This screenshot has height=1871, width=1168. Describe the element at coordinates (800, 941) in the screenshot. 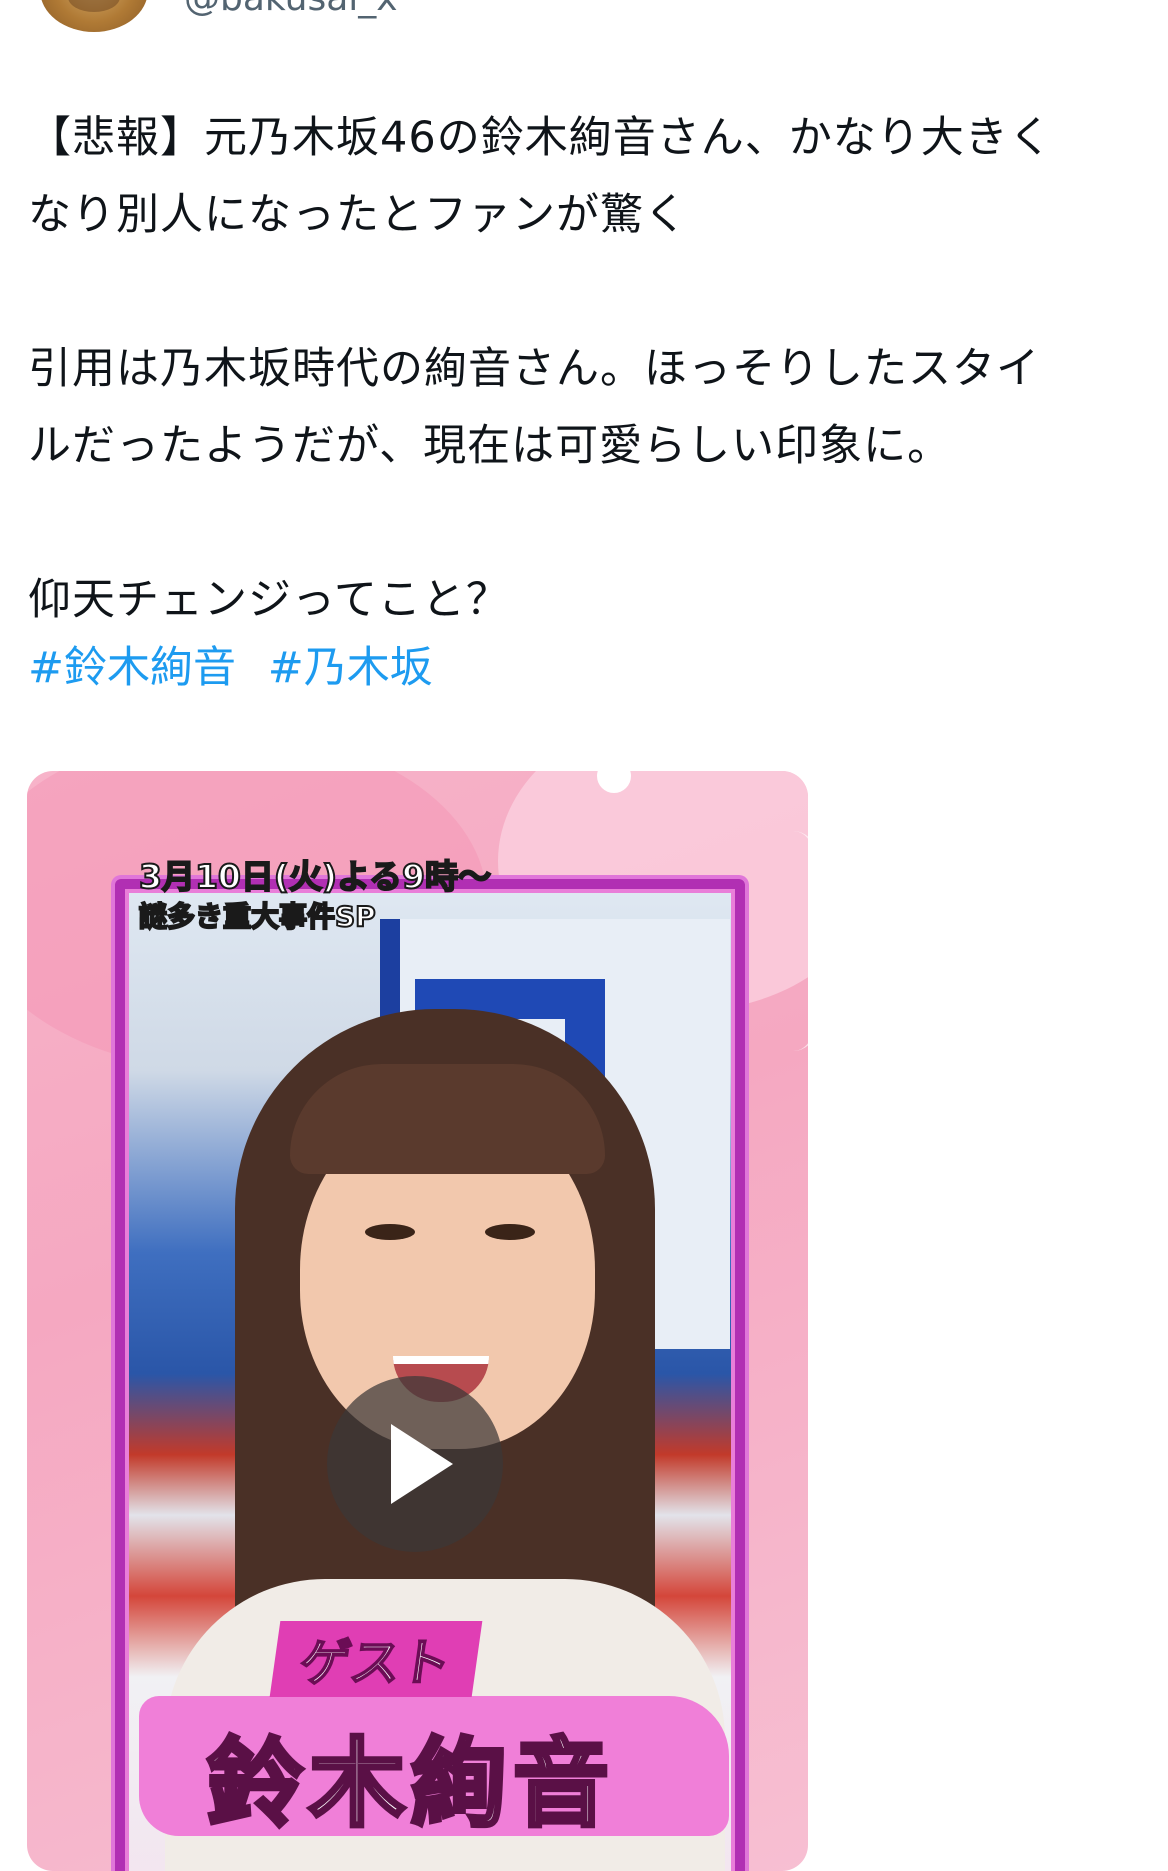

I see `decoration-curve` at that location.